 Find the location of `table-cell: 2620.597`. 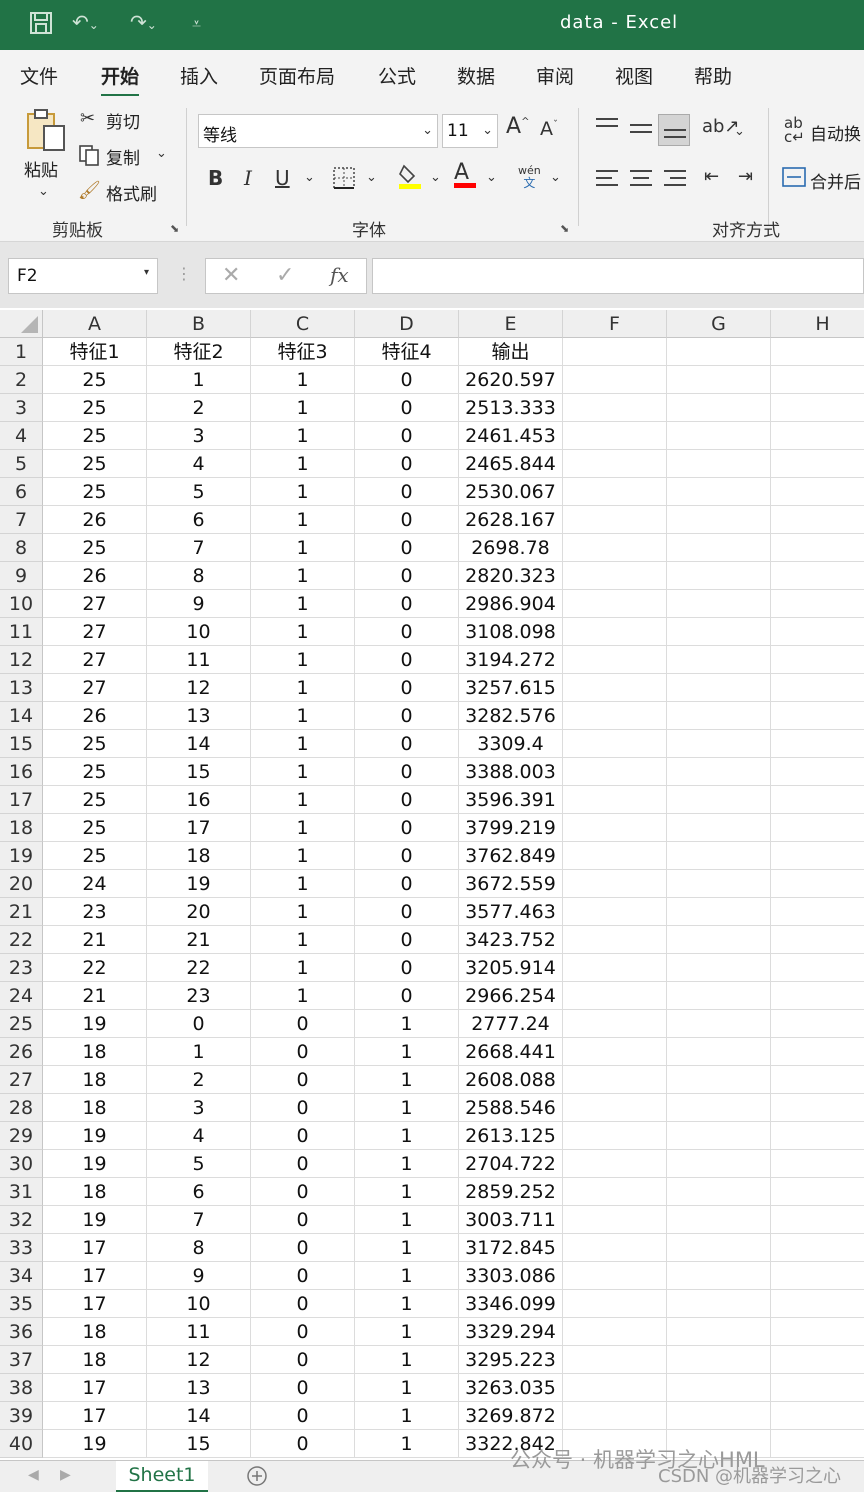

table-cell: 2620.597 is located at coordinates (511, 380).